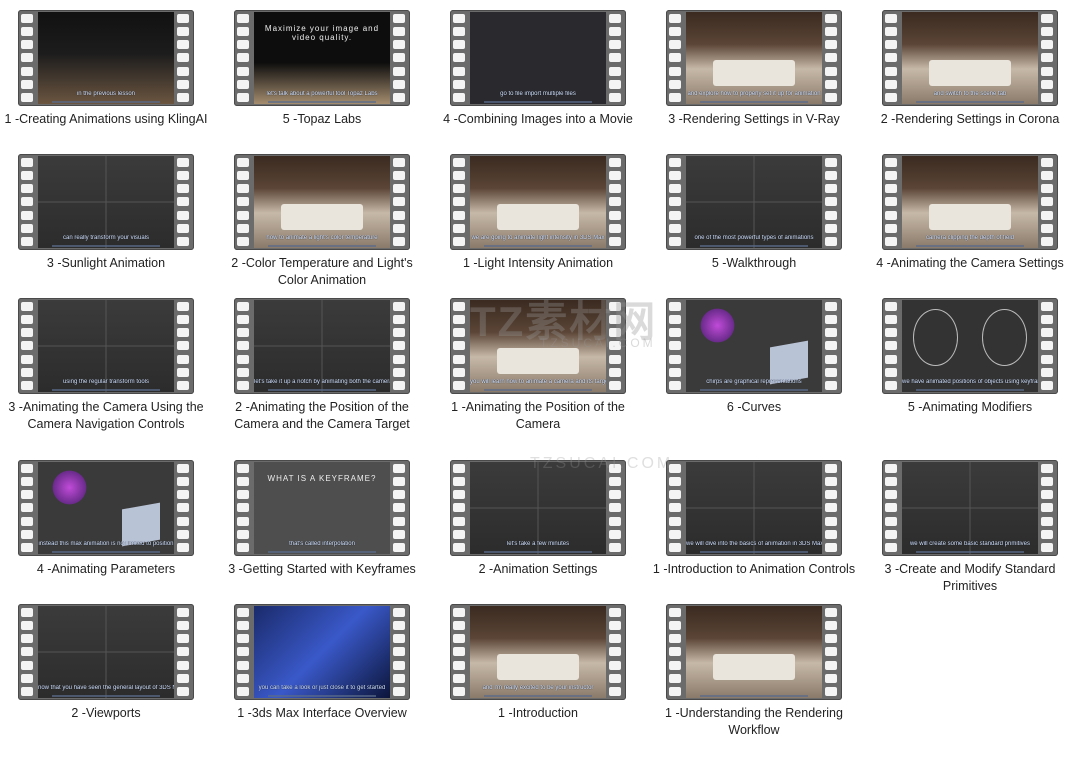 This screenshot has width=1078, height=768. I want to click on video-thumbnail: let's take a few minutes, so click(538, 508).